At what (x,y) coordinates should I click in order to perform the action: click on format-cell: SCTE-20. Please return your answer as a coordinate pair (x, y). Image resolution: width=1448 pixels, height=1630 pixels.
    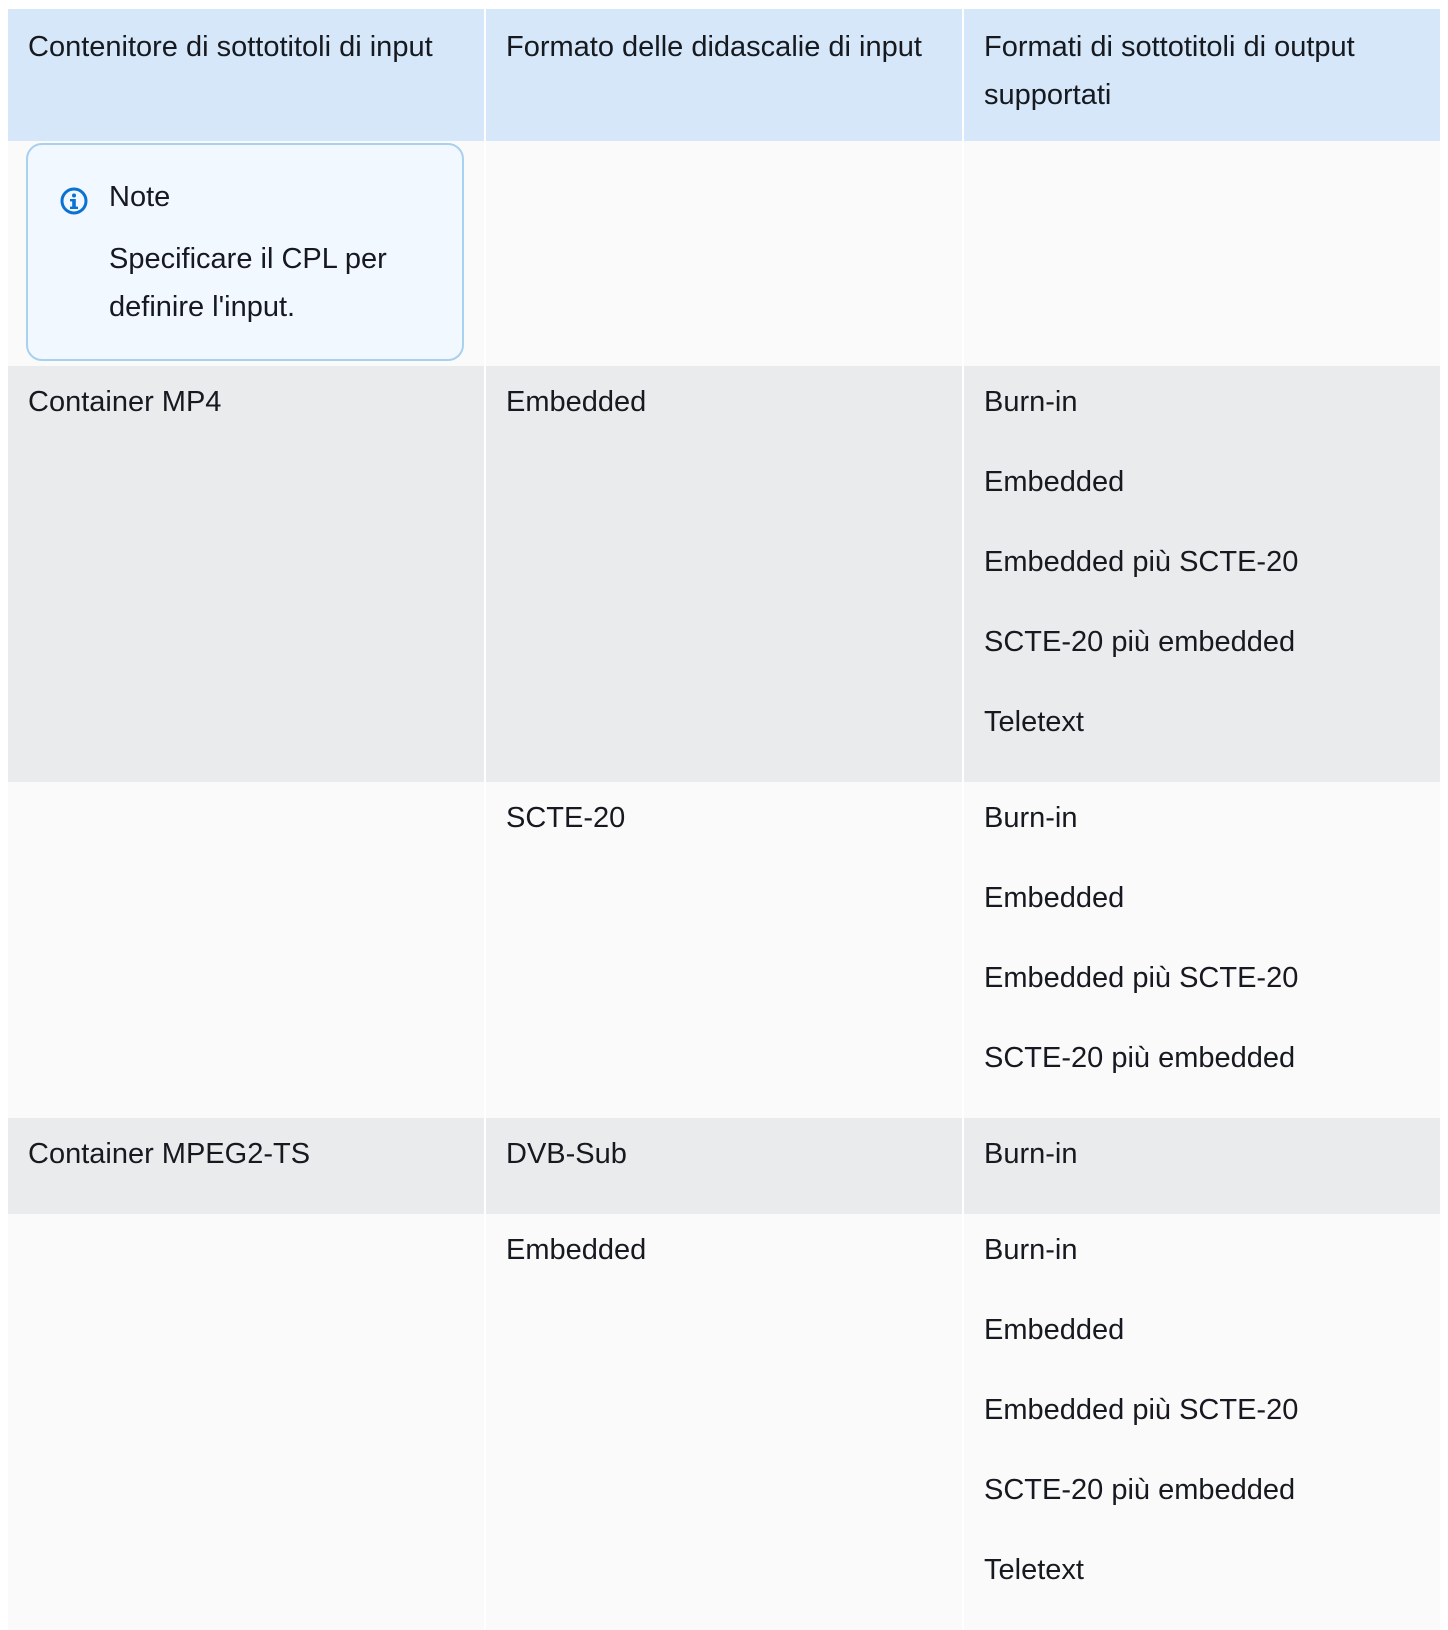
    Looking at the image, I should click on (723, 950).